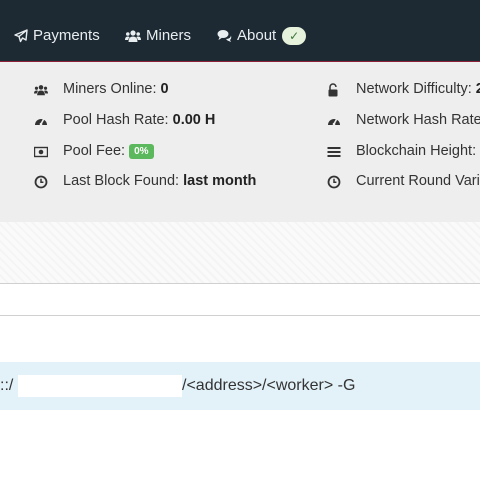  Describe the element at coordinates (477, 89) in the screenshot. I see `stat-value: 2` at that location.